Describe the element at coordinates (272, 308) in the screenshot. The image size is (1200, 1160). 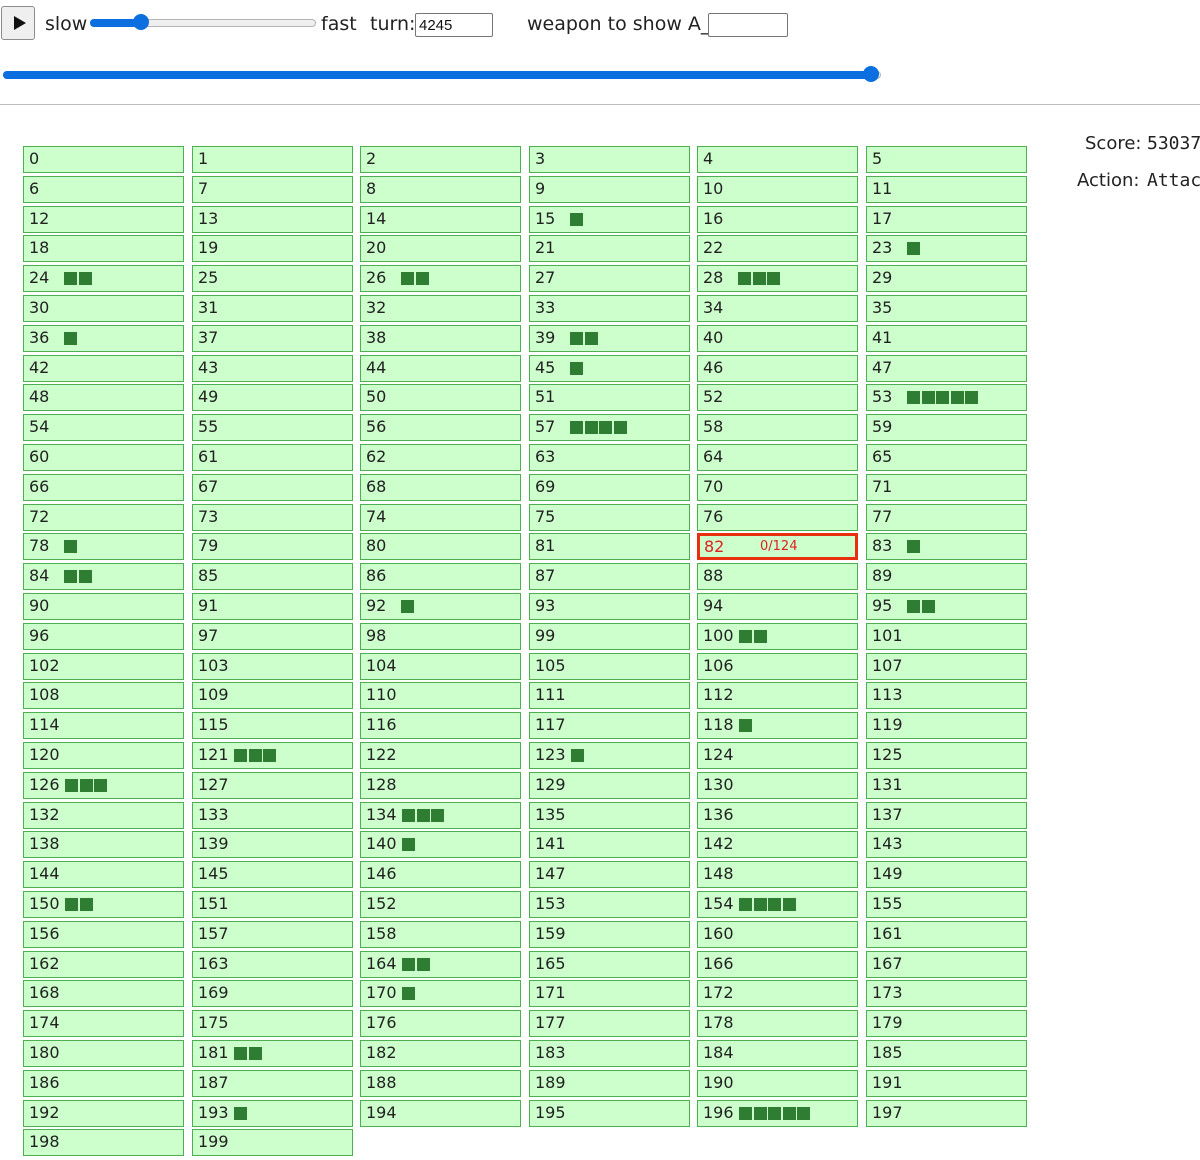
I see `weapon-cell: 31` at that location.